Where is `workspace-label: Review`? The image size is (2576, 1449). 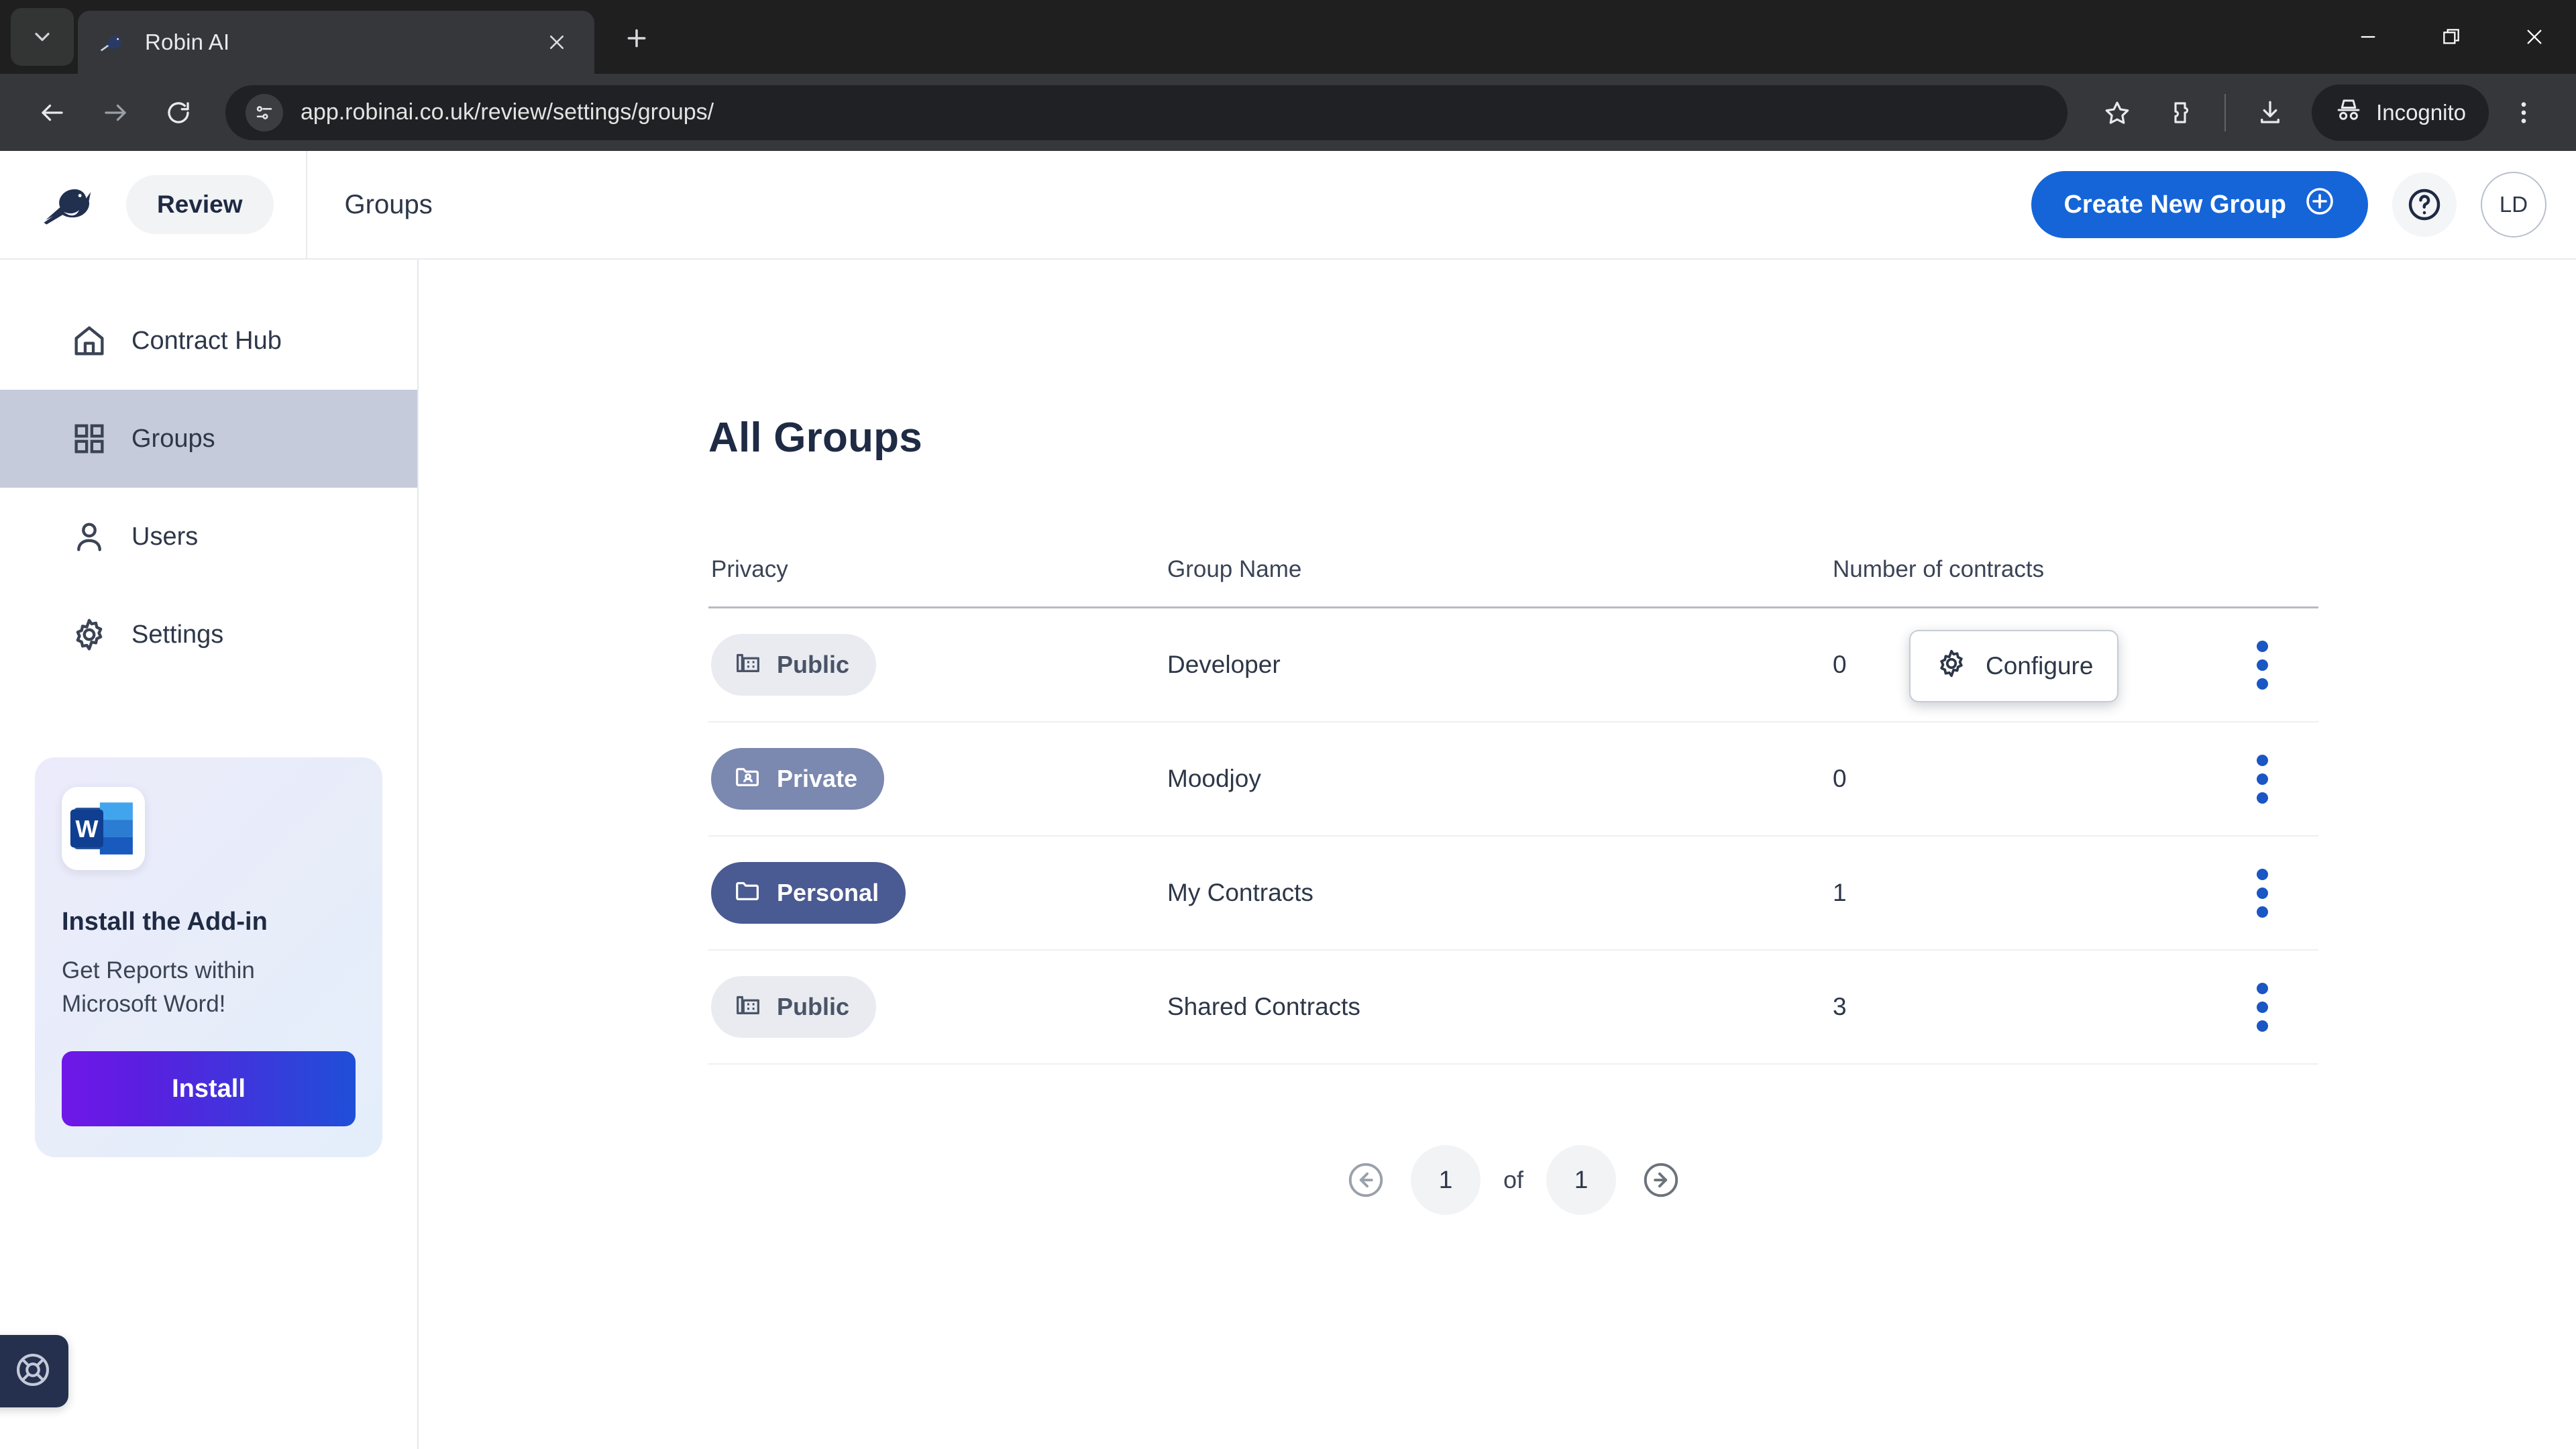
workspace-label: Review is located at coordinates (200, 204).